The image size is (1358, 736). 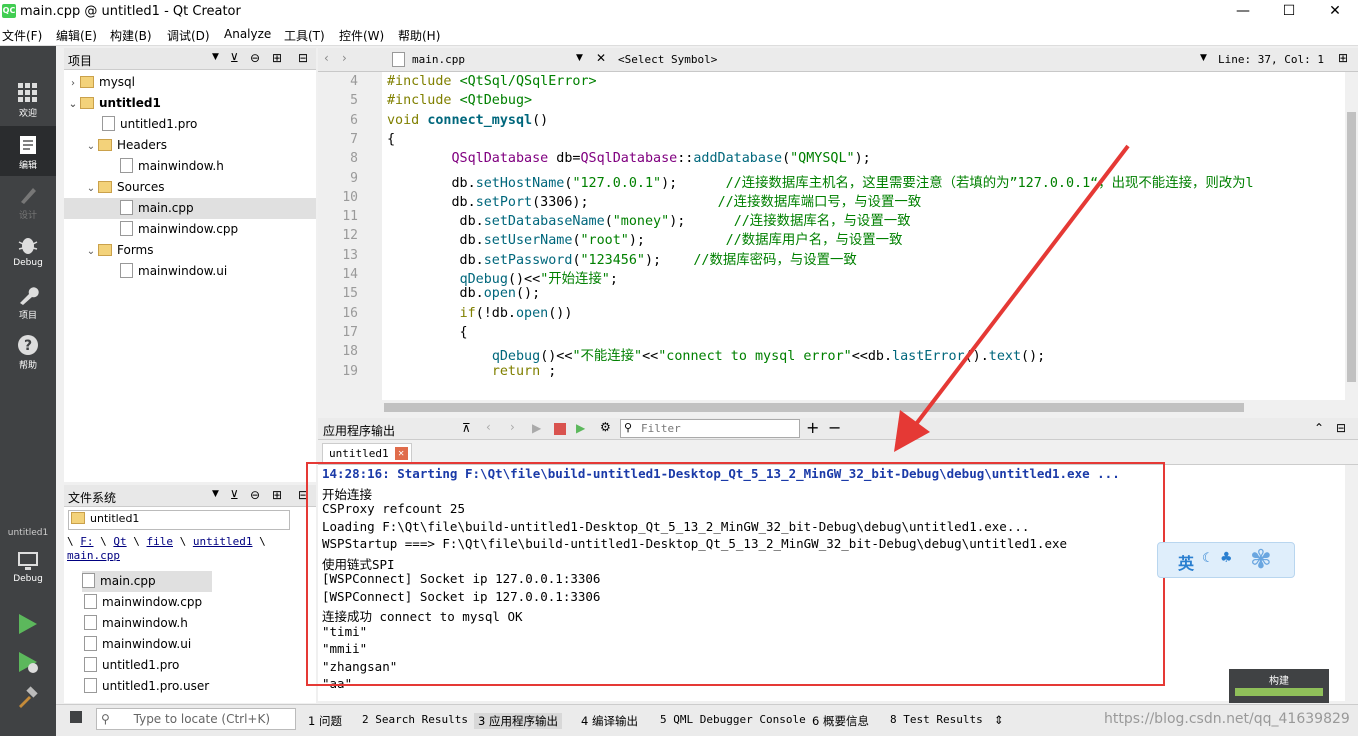 What do you see at coordinates (645, 238) in the screenshot?
I see `code-line: db.setUserName("root"); //数据库用户名，与设置一致` at bounding box center [645, 238].